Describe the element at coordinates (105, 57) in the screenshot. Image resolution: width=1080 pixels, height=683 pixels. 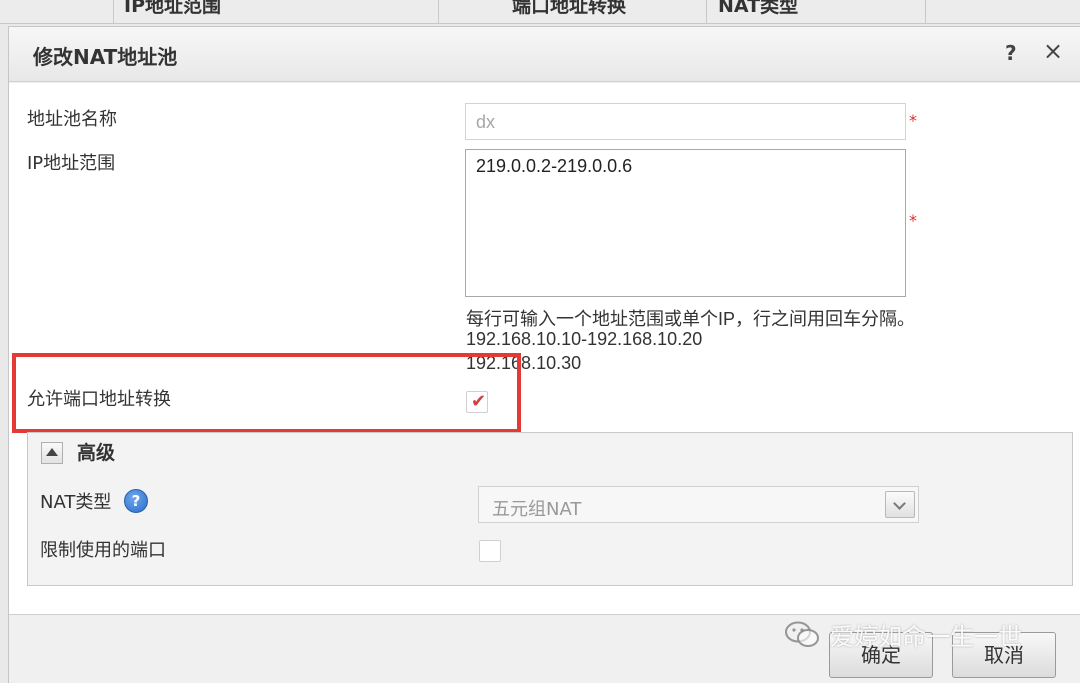
I see `dialog-title: 修改NAT地址池` at that location.